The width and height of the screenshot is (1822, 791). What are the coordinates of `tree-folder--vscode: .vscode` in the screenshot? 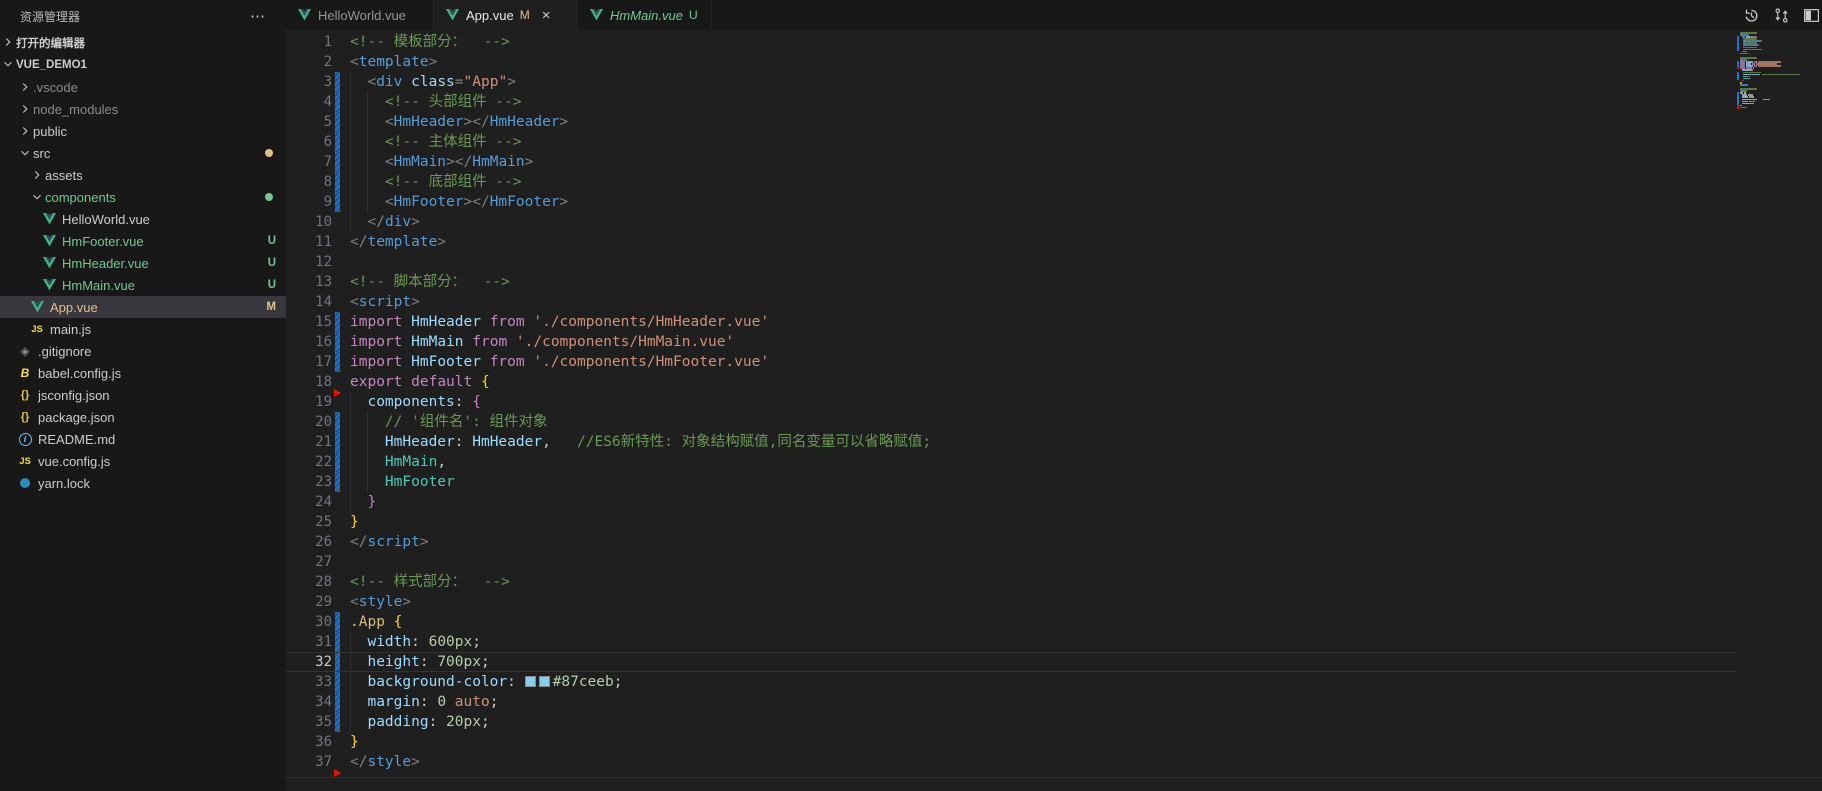 It's located at (143, 87).